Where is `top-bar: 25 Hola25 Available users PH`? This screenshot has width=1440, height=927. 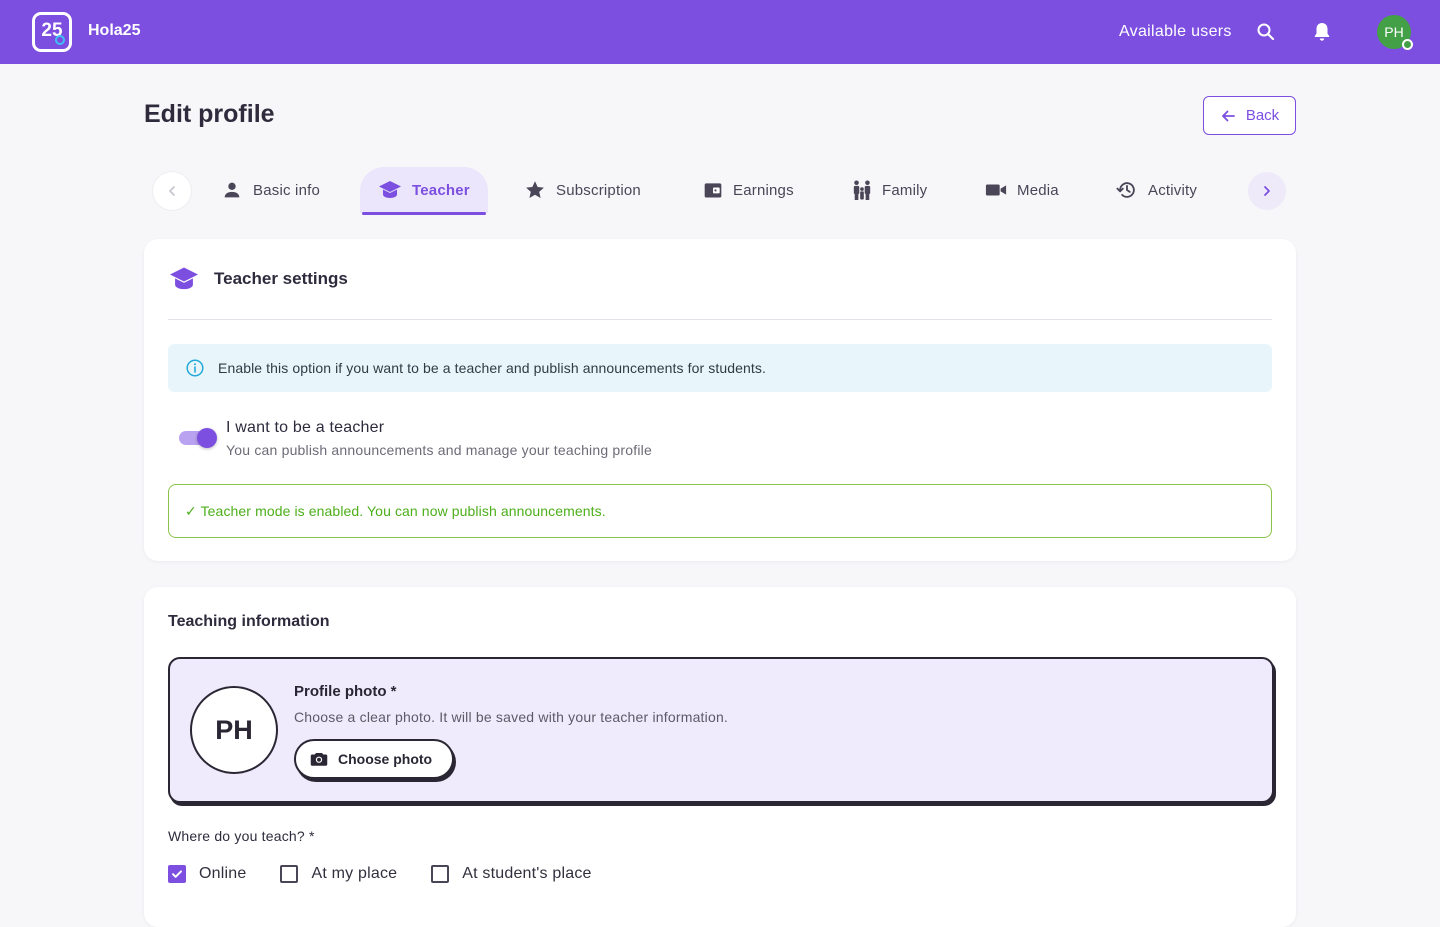
top-bar: 25 Hola25 Available users PH is located at coordinates (720, 32).